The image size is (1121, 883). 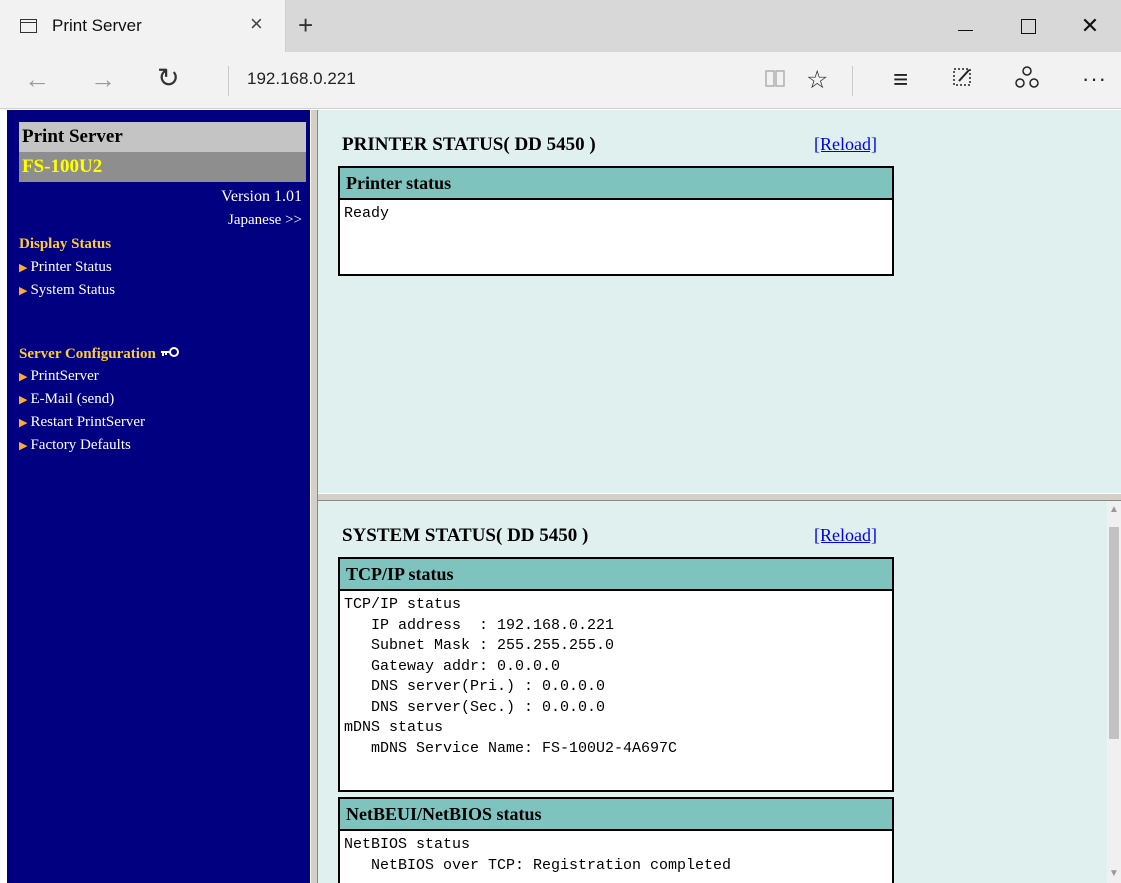 I want to click on server-config-heading: Server Configuration, so click(x=99, y=354).